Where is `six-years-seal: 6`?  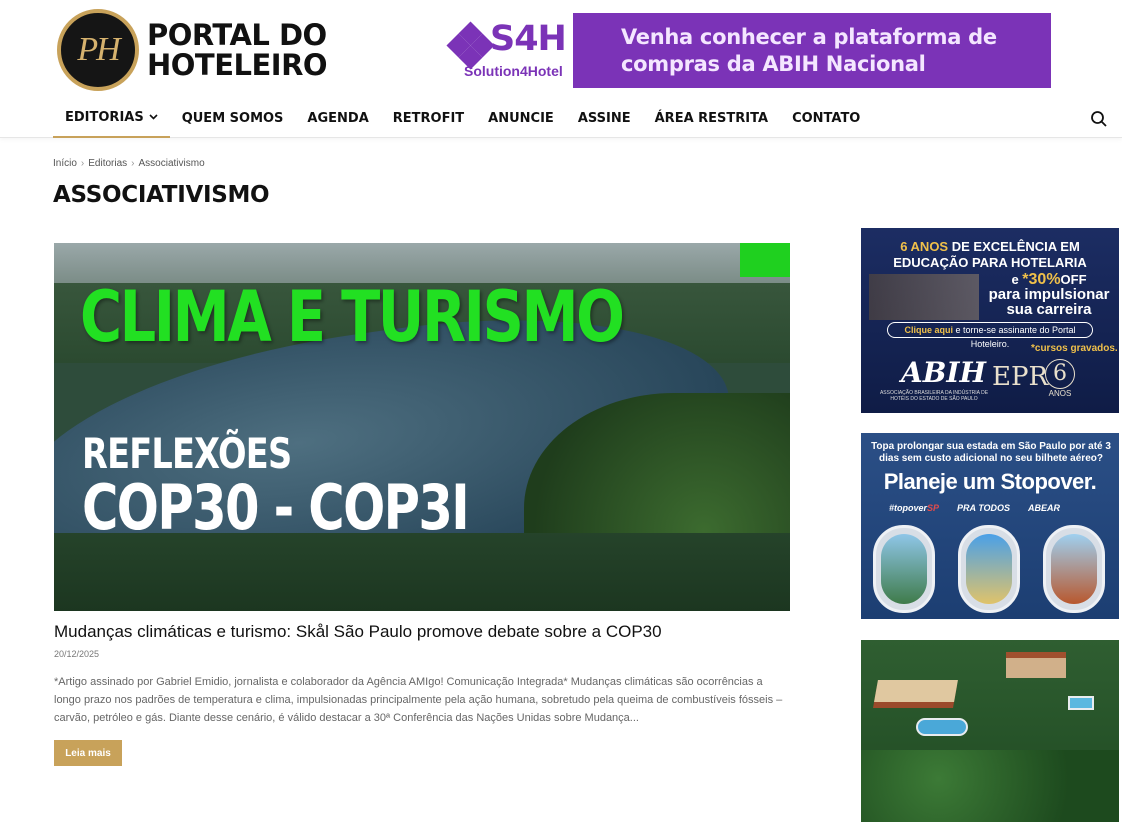
six-years-seal: 6 is located at coordinates (1060, 374).